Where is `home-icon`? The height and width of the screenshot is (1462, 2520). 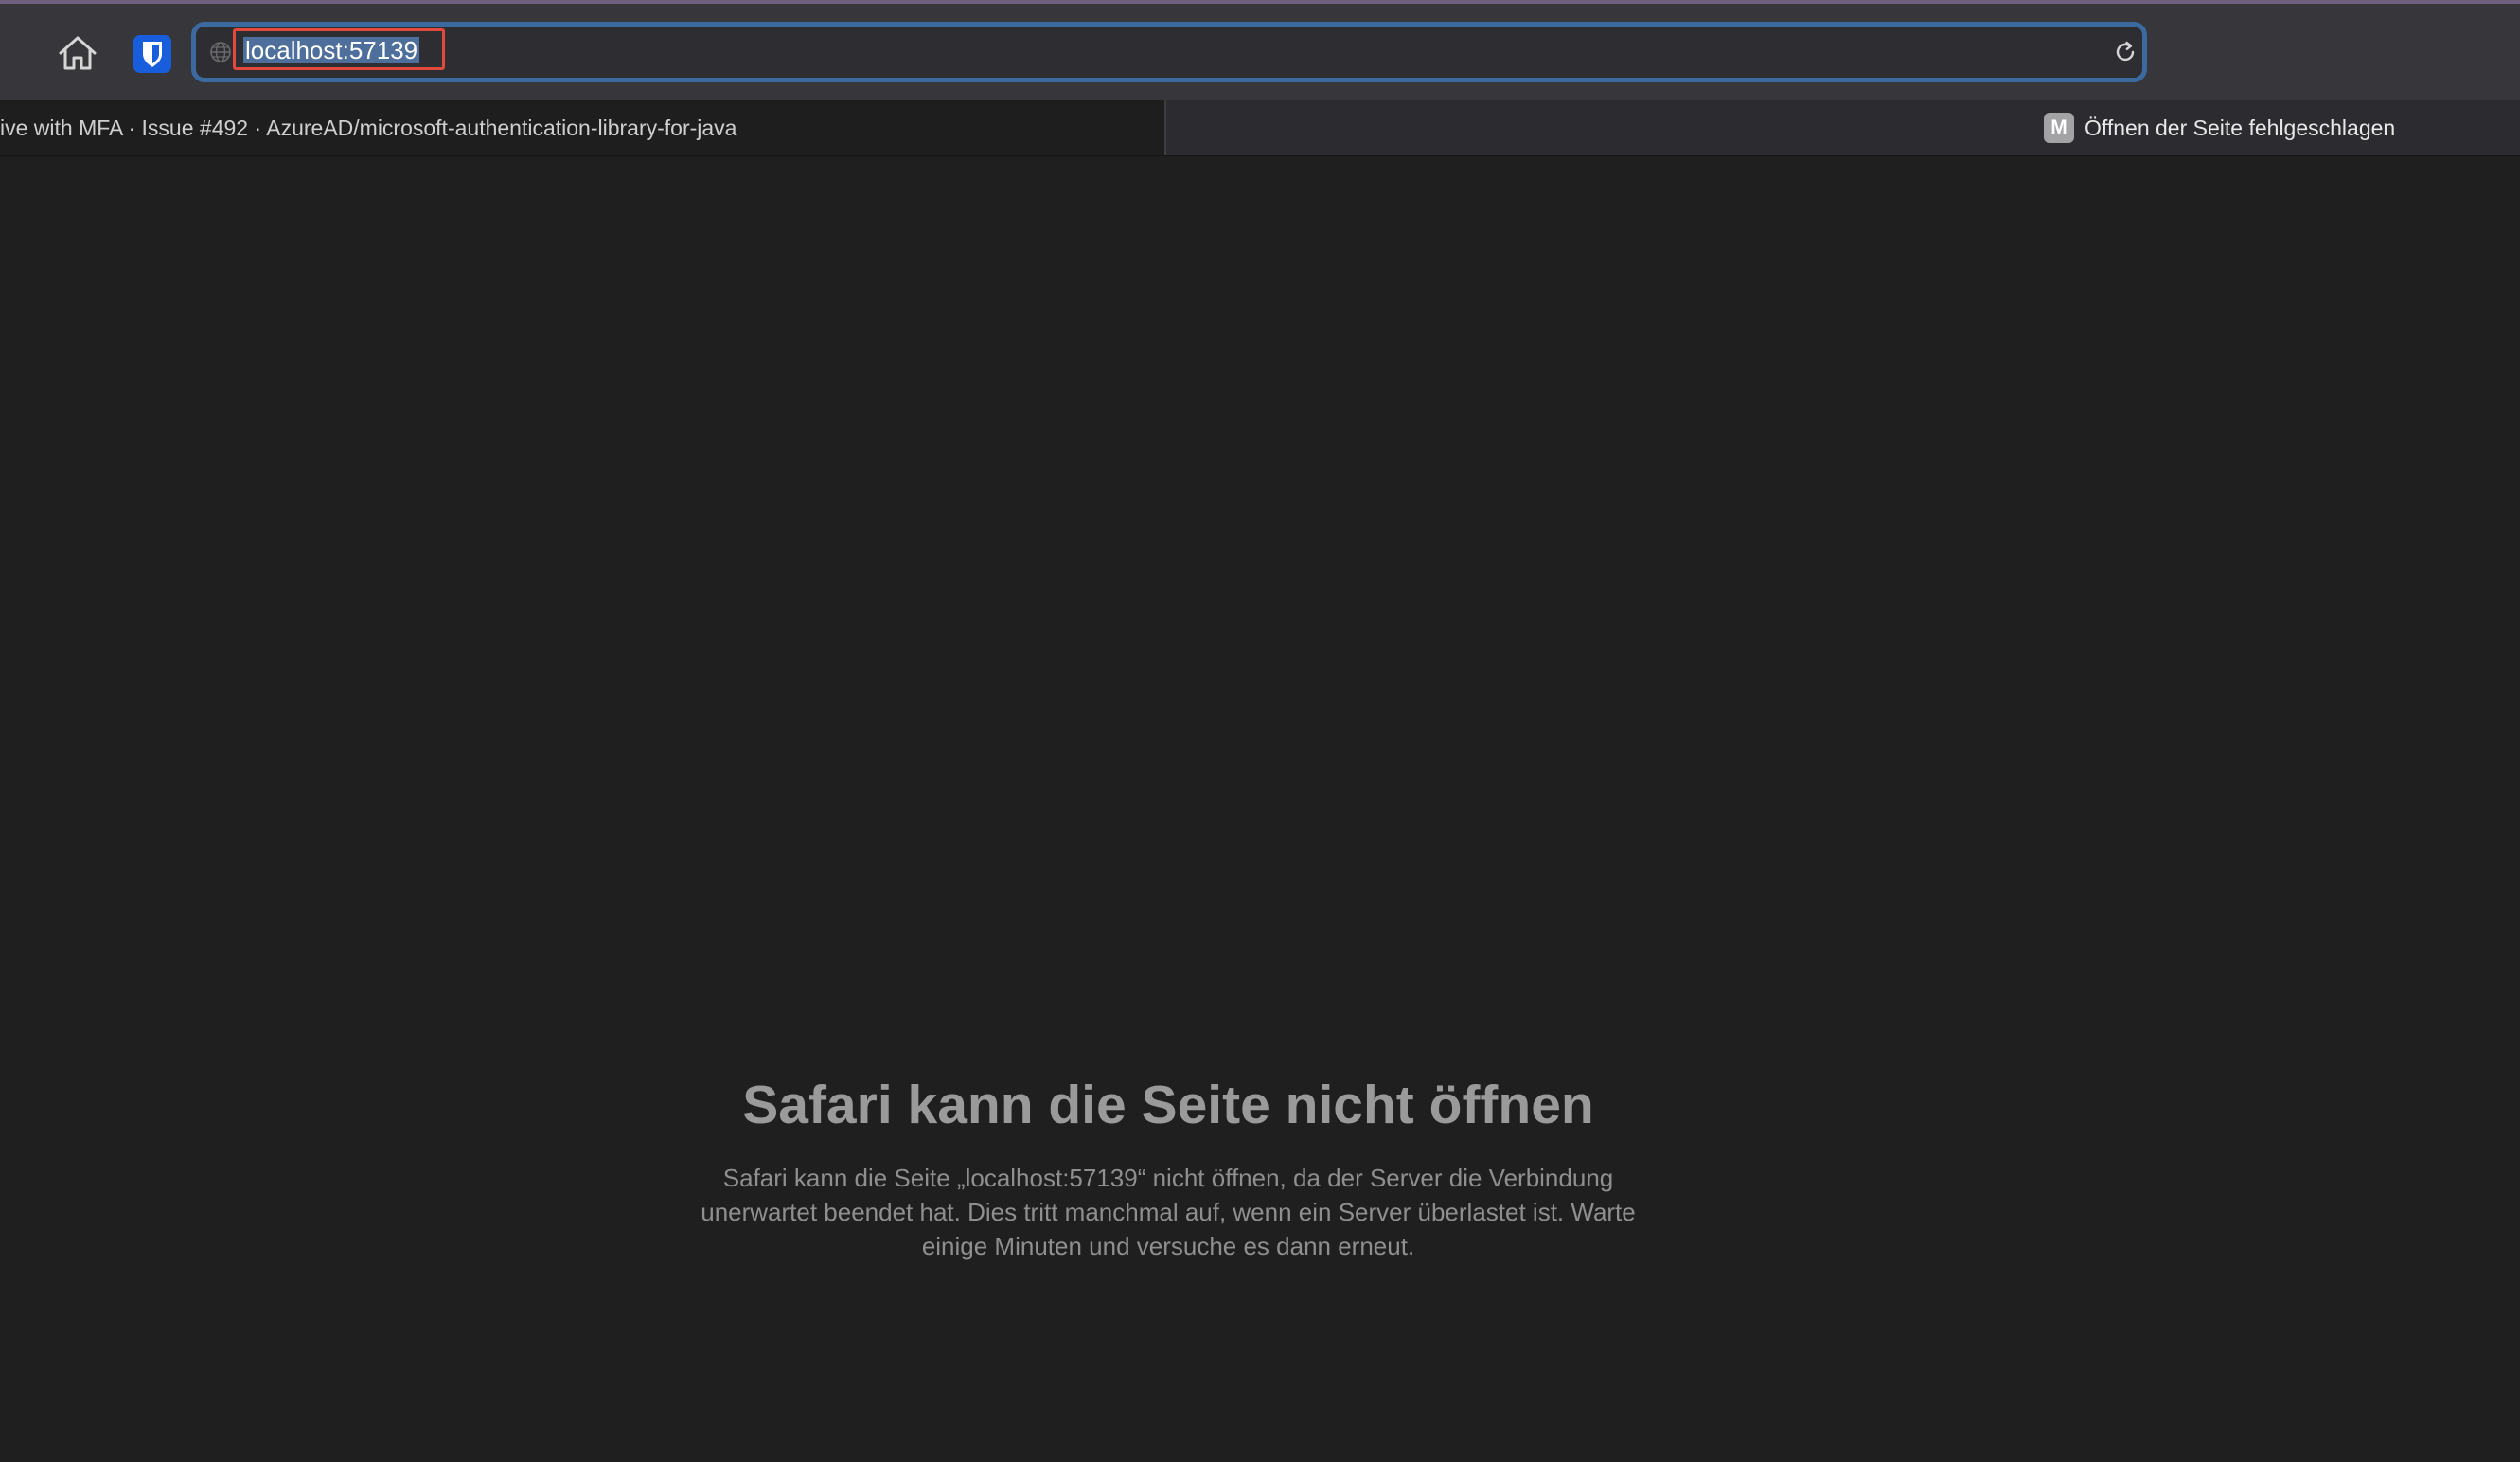
home-icon is located at coordinates (78, 53).